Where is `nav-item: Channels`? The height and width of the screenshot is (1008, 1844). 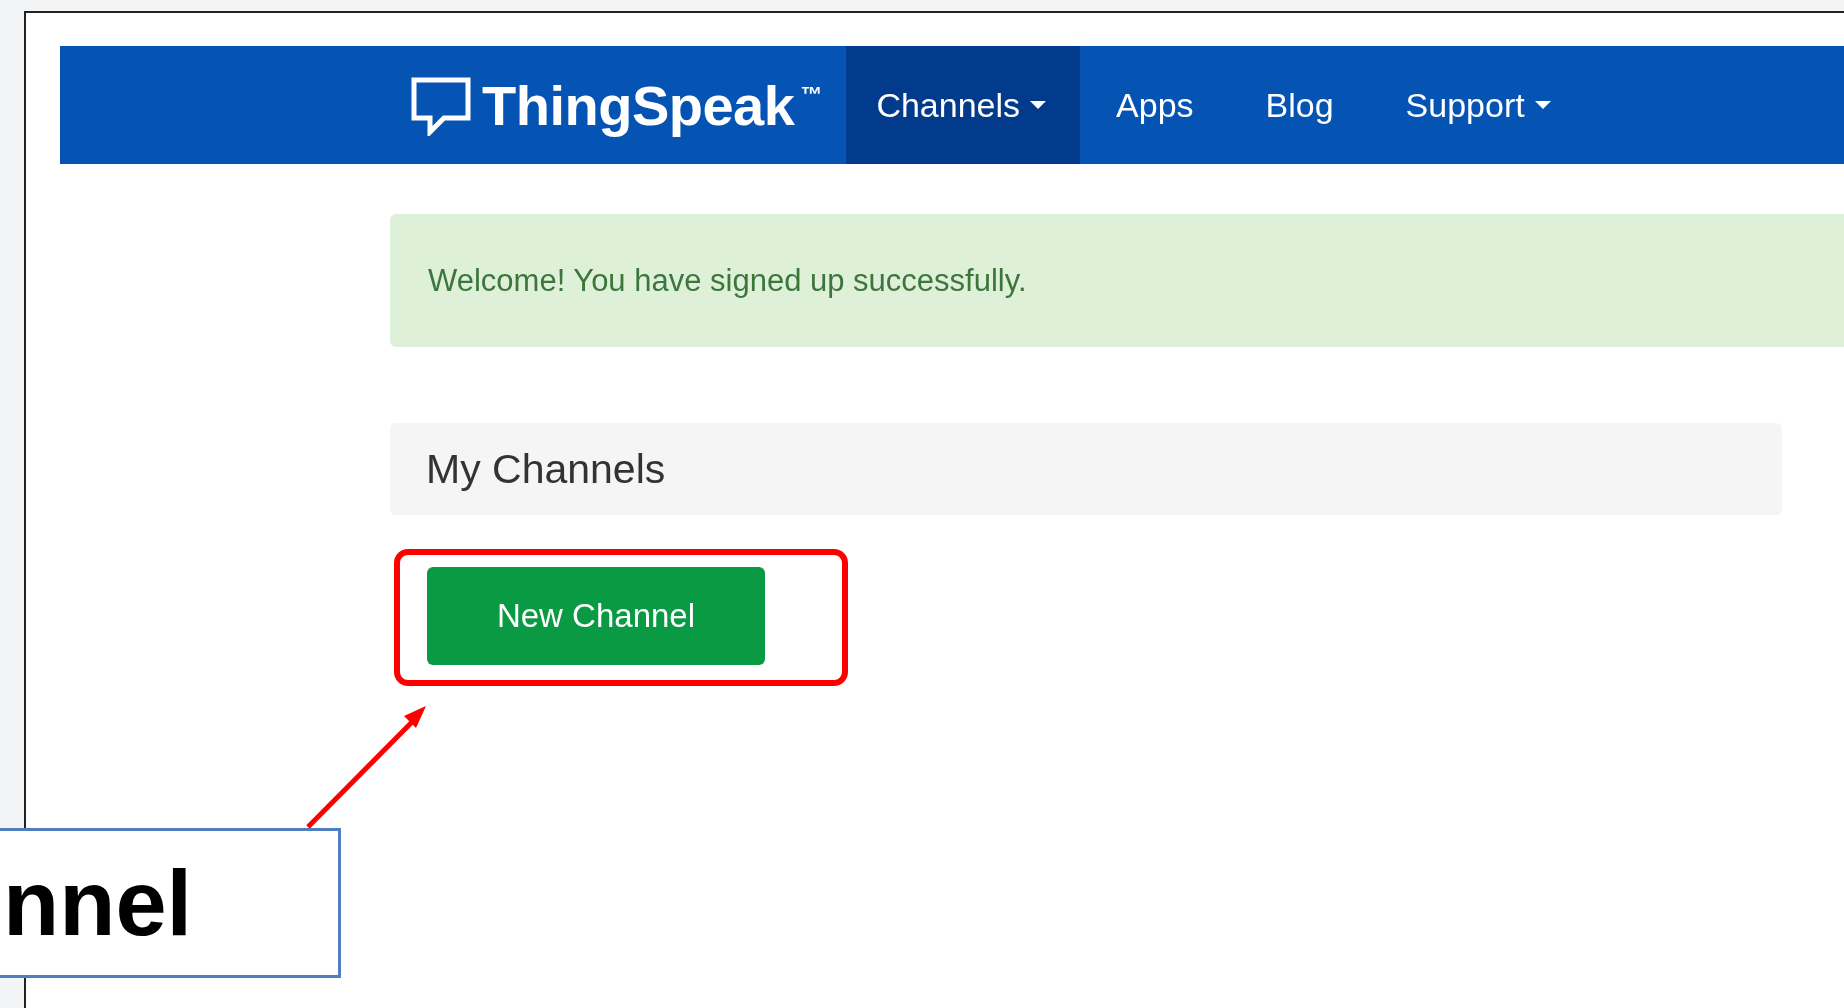 nav-item: Channels is located at coordinates (963, 105).